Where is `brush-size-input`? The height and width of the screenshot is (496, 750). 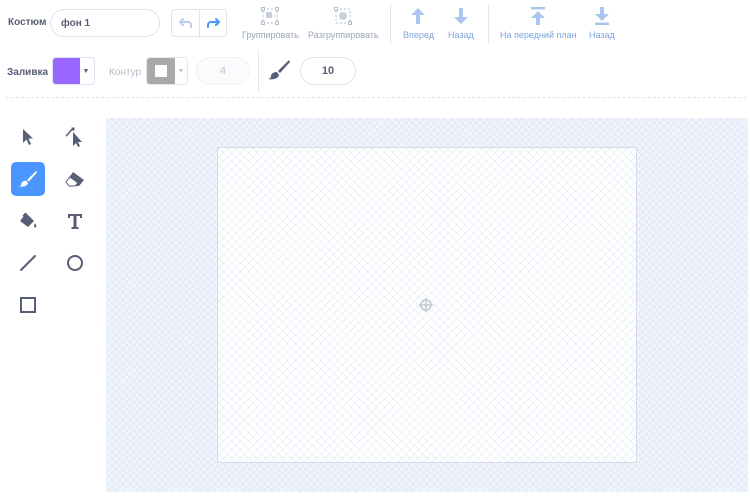
brush-size-input is located at coordinates (328, 71).